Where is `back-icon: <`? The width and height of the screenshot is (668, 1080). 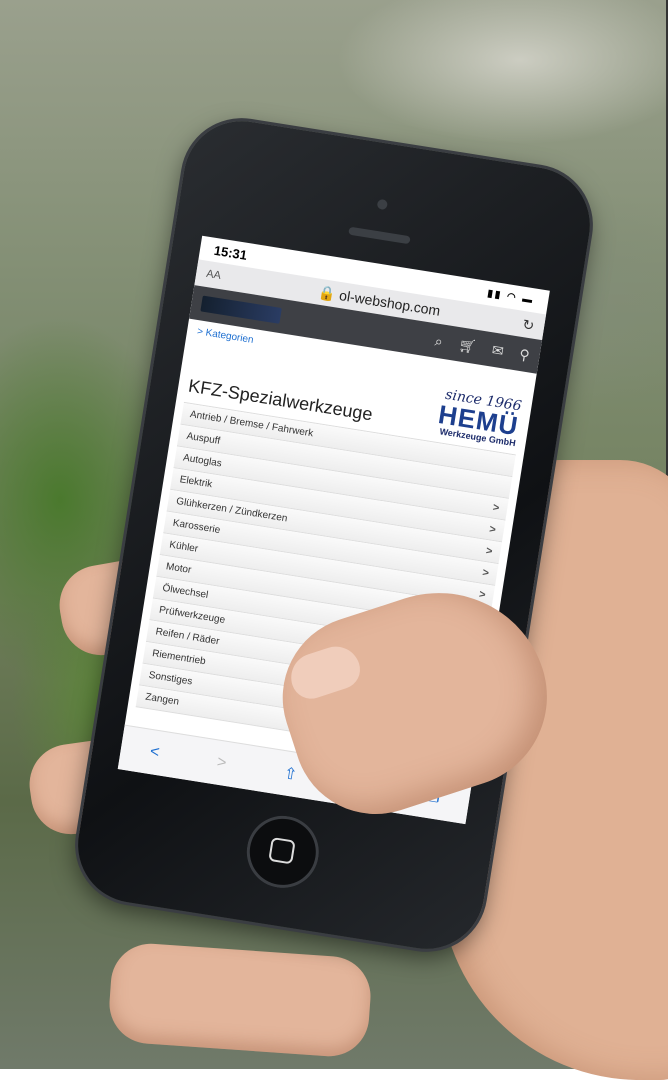 back-icon: < is located at coordinates (155, 752).